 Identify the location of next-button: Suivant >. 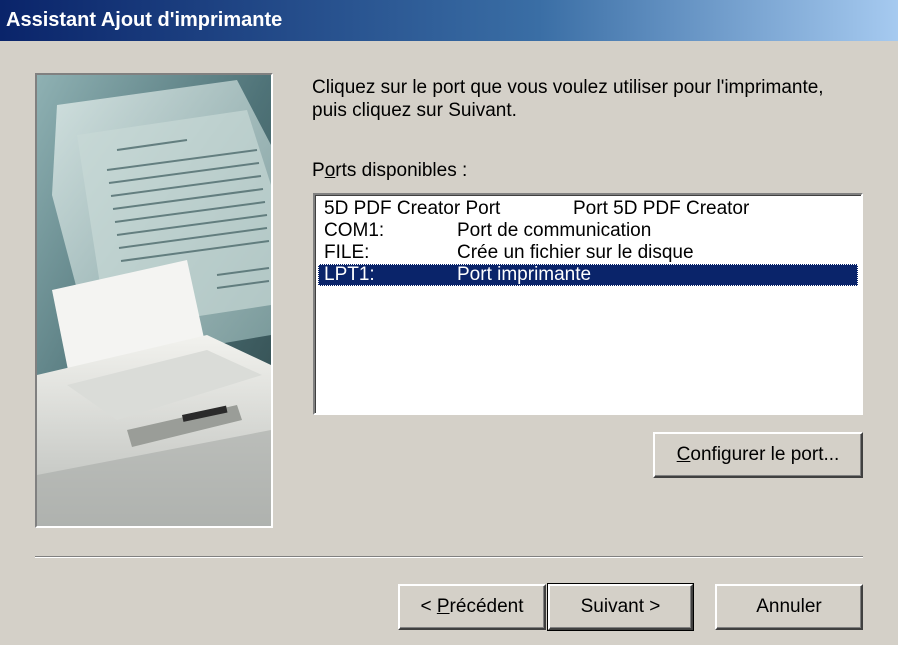
(620, 607).